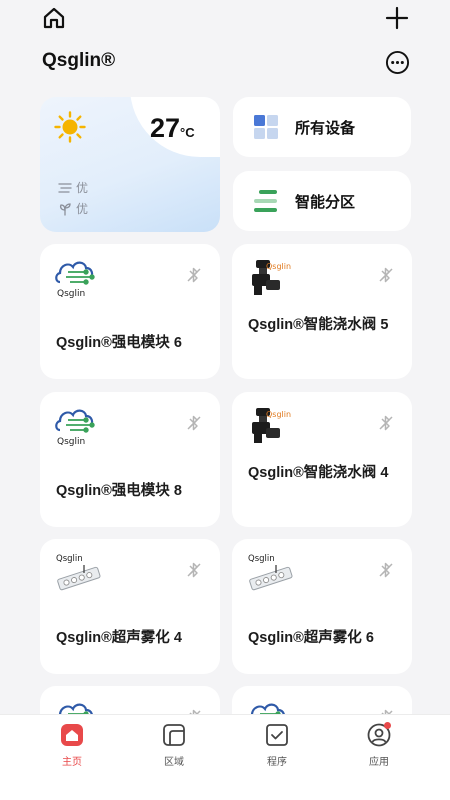 The width and height of the screenshot is (450, 800). I want to click on device-name: Qsglin®智能浇水阀 5, so click(318, 325).